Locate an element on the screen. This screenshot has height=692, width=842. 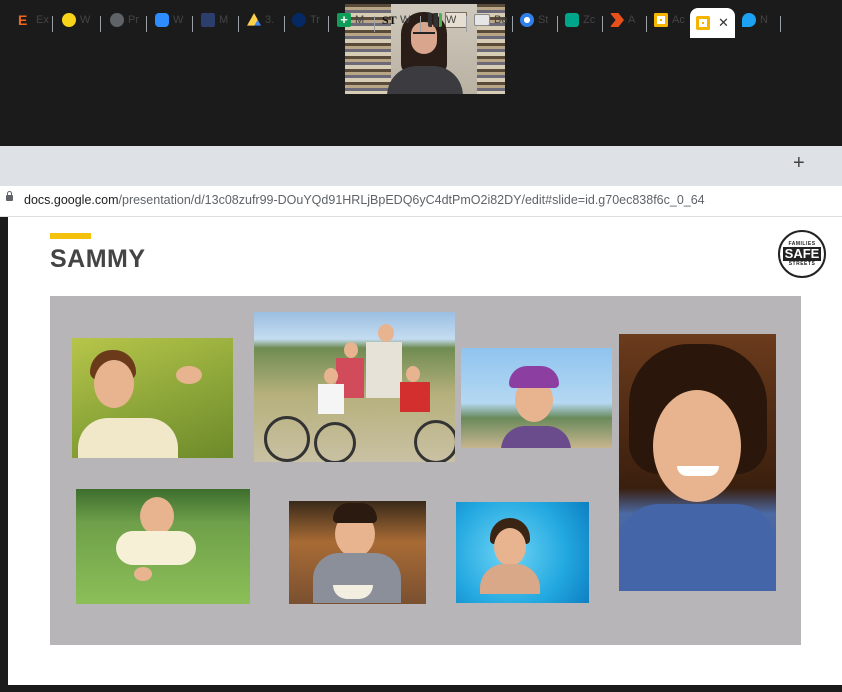
guardian-icon is located at coordinates (299, 20).